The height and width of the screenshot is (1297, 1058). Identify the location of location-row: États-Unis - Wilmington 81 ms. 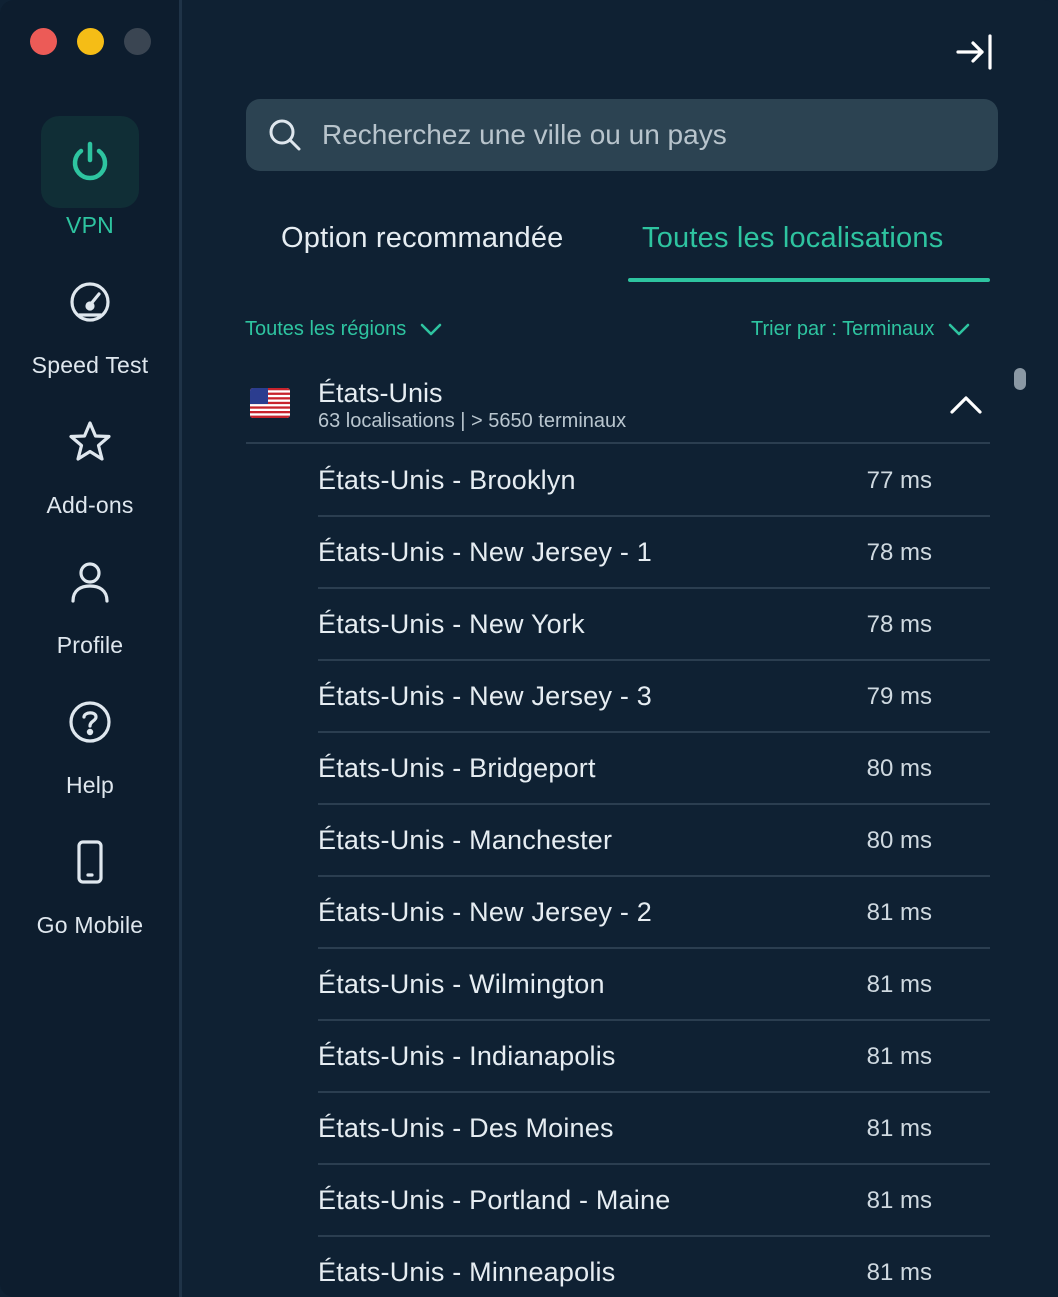
(654, 985).